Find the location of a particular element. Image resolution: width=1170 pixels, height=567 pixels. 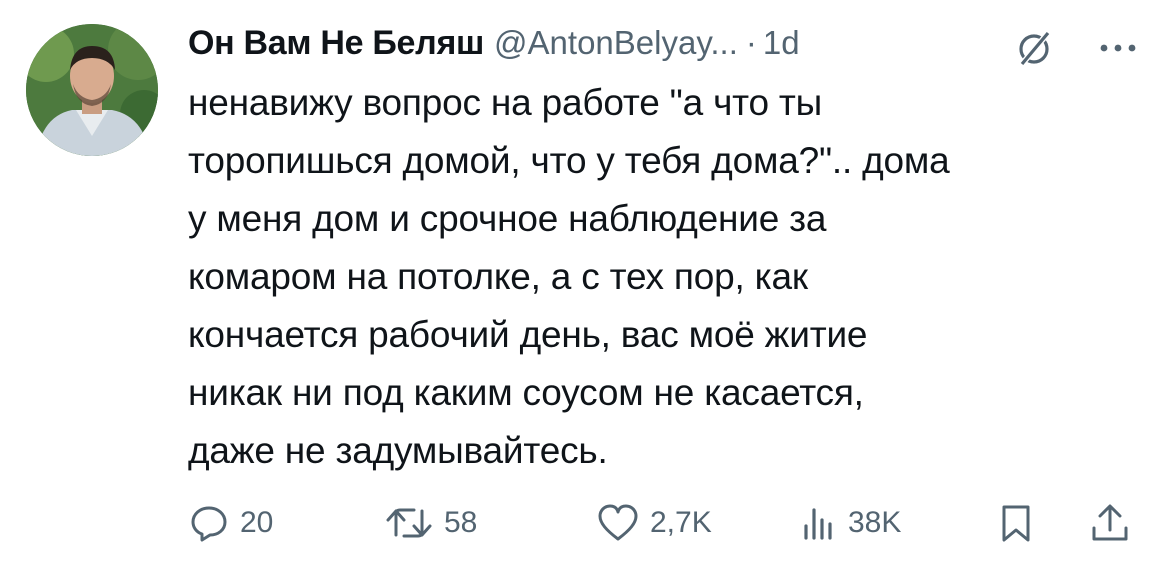

avatar-photo is located at coordinates (92, 90).